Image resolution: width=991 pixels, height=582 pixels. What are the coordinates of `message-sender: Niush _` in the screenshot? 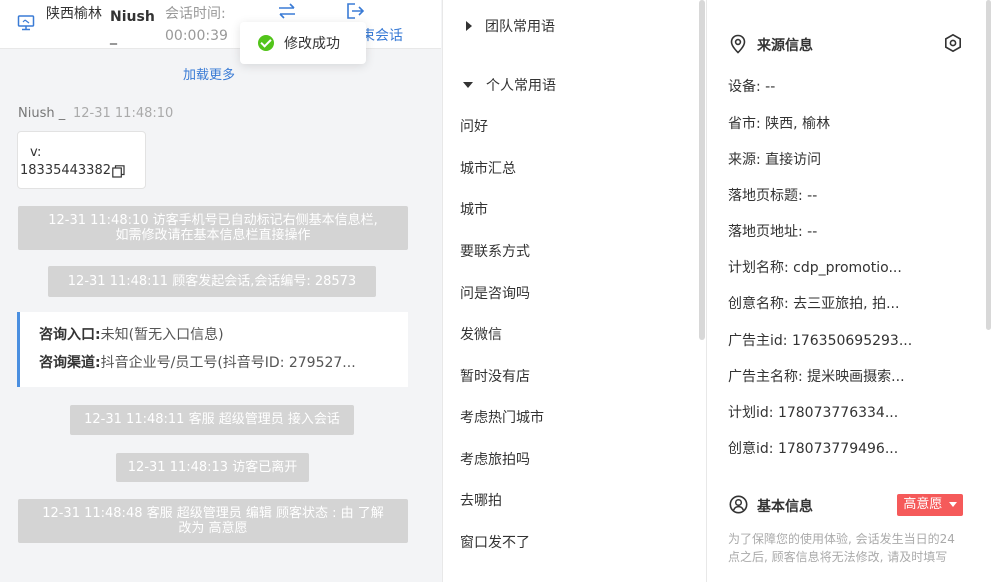 It's located at (42, 113).